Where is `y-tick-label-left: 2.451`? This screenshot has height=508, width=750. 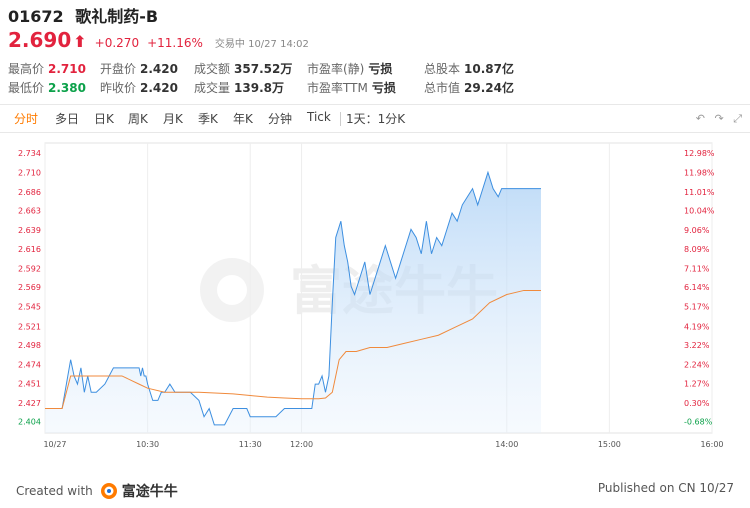 y-tick-label-left: 2.451 is located at coordinates (29, 383).